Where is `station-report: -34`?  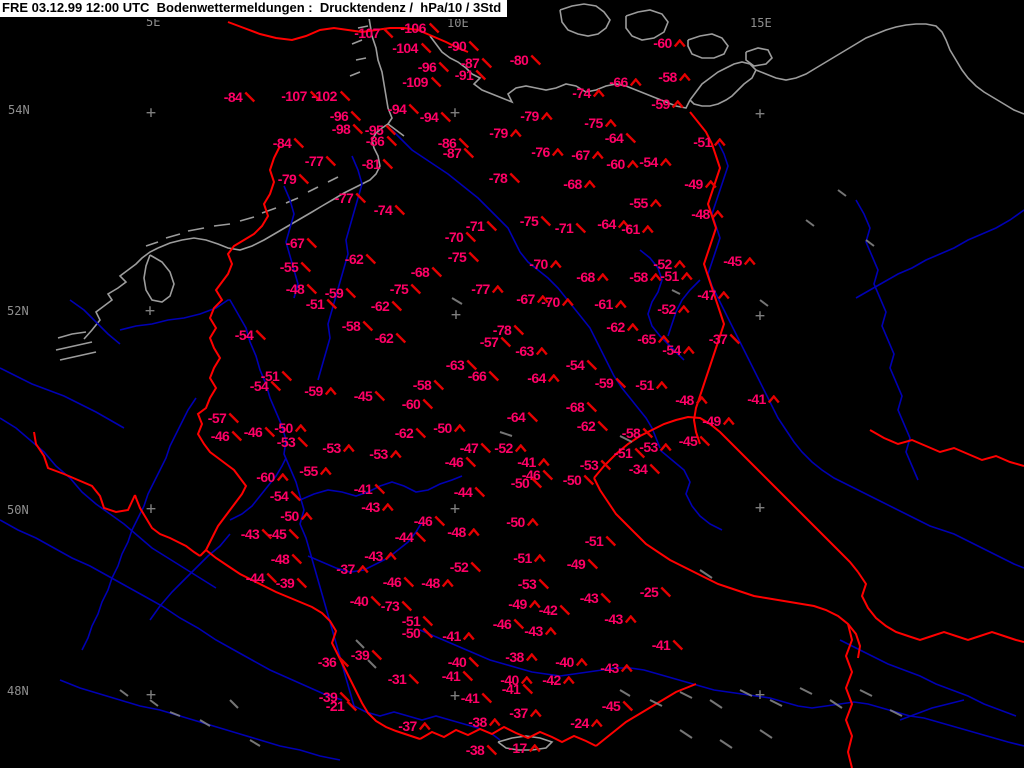 station-report: -34 is located at coordinates (645, 469).